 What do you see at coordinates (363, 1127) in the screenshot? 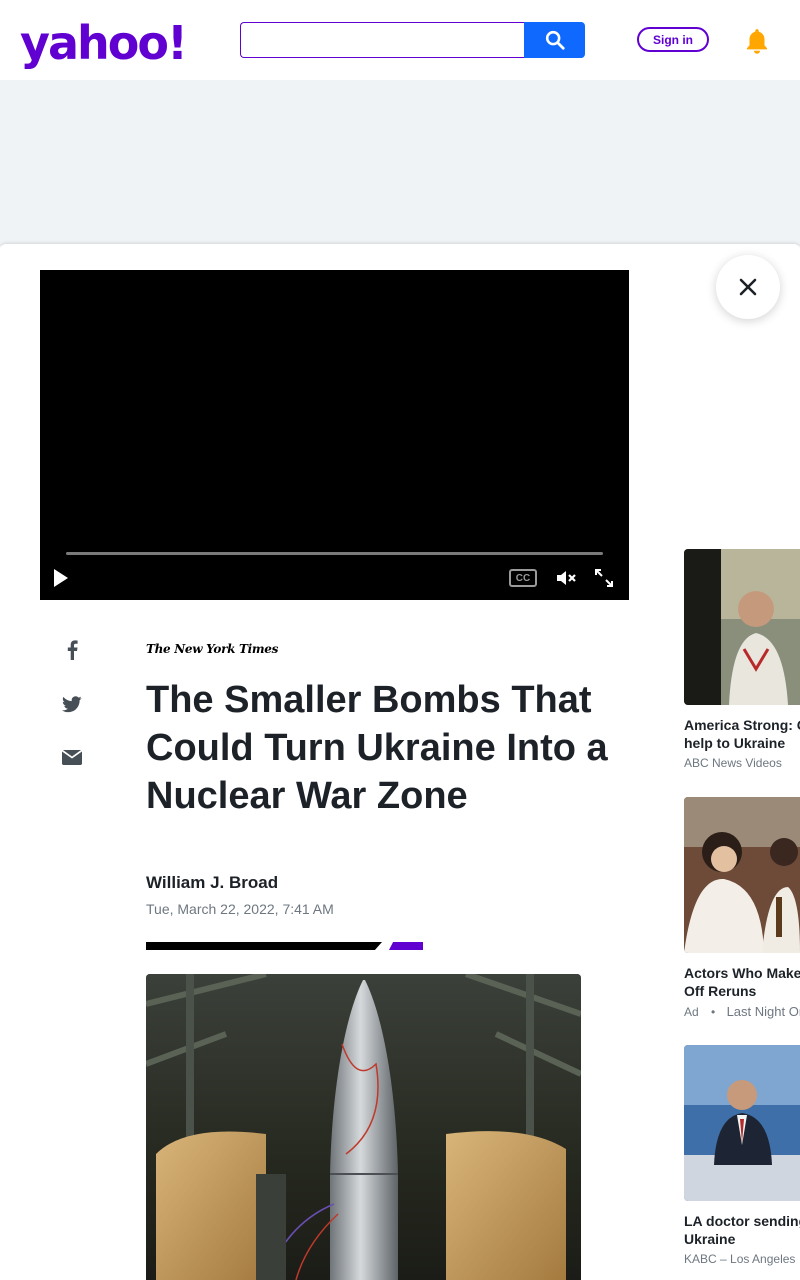
I see `article-image` at bounding box center [363, 1127].